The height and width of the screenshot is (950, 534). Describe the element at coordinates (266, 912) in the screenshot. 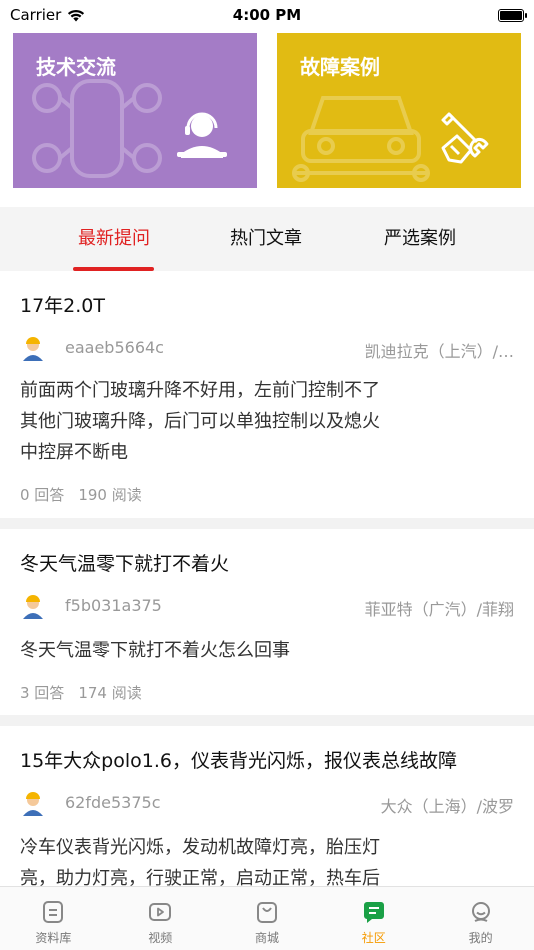

I see `shopping-bag-icon` at that location.